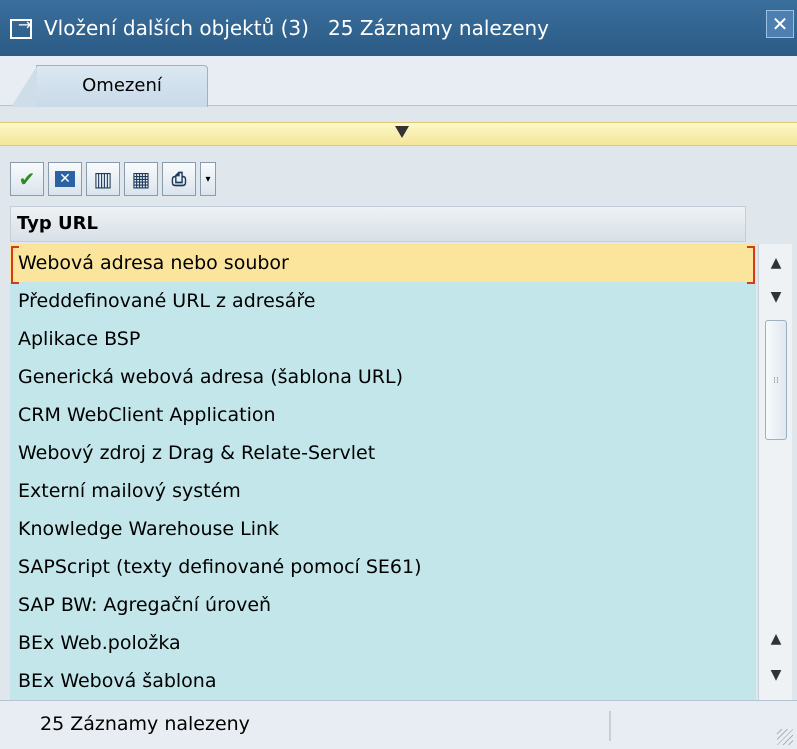 The image size is (797, 749). I want to click on tab-omezeni: Omezení, so click(109, 86).